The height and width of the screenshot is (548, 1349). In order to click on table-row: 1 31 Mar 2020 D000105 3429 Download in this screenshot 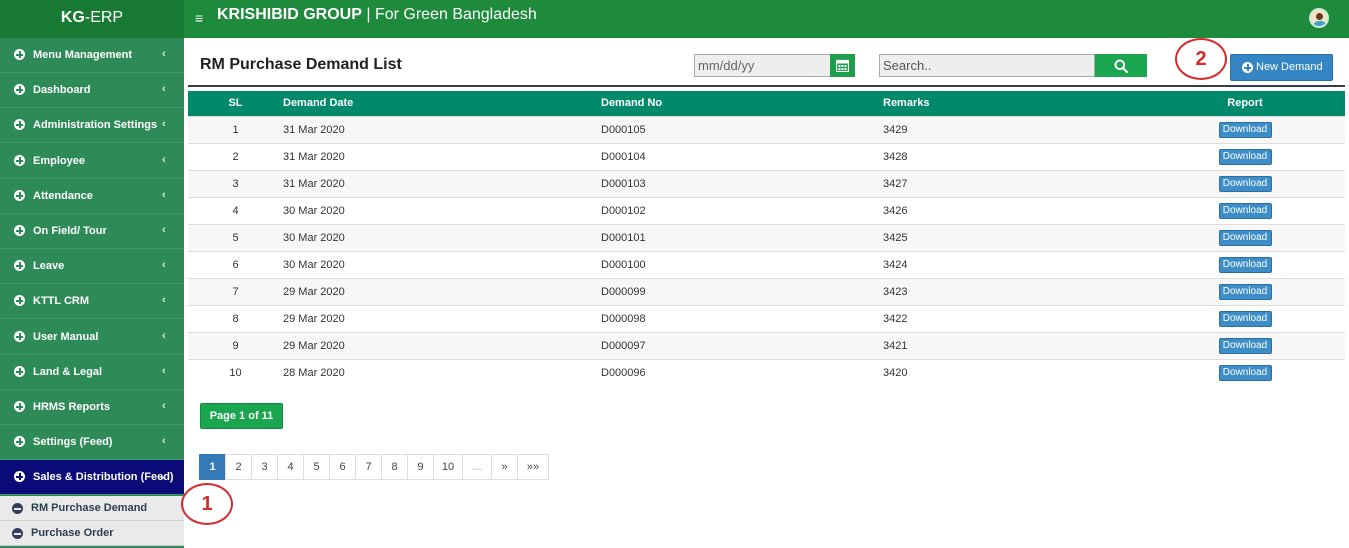, I will do `click(766, 129)`.